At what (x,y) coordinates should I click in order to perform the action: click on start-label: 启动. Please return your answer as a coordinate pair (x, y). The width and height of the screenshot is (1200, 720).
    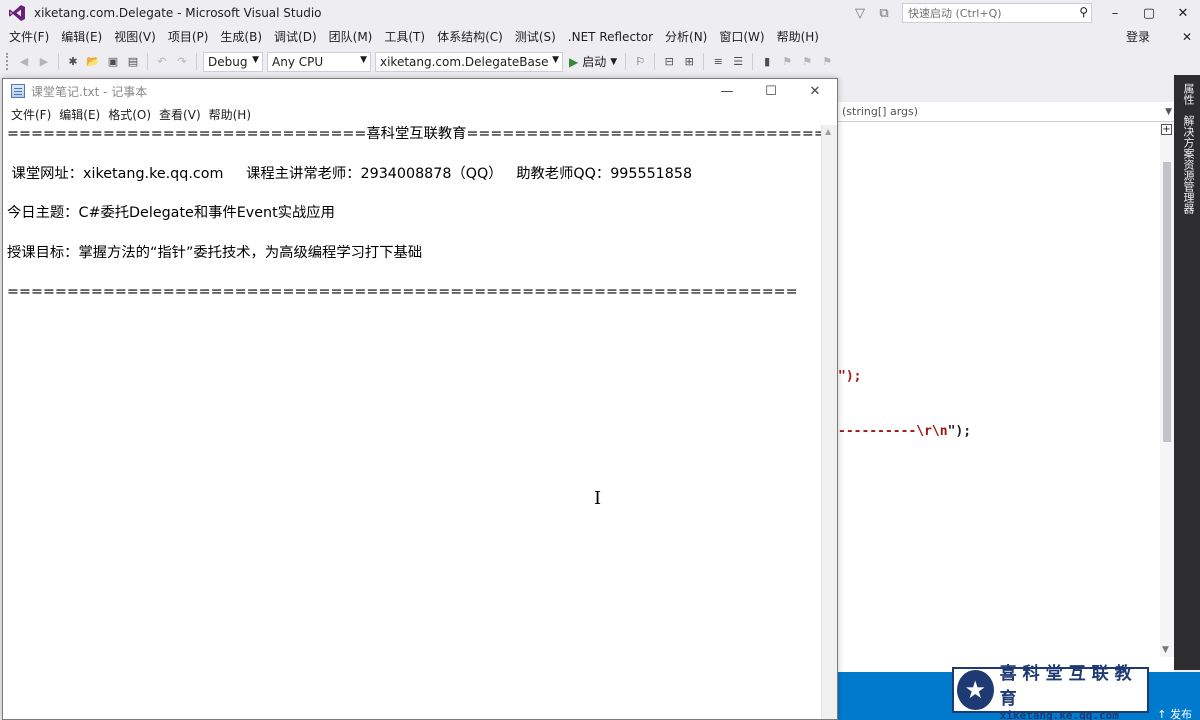
    Looking at the image, I should click on (594, 62).